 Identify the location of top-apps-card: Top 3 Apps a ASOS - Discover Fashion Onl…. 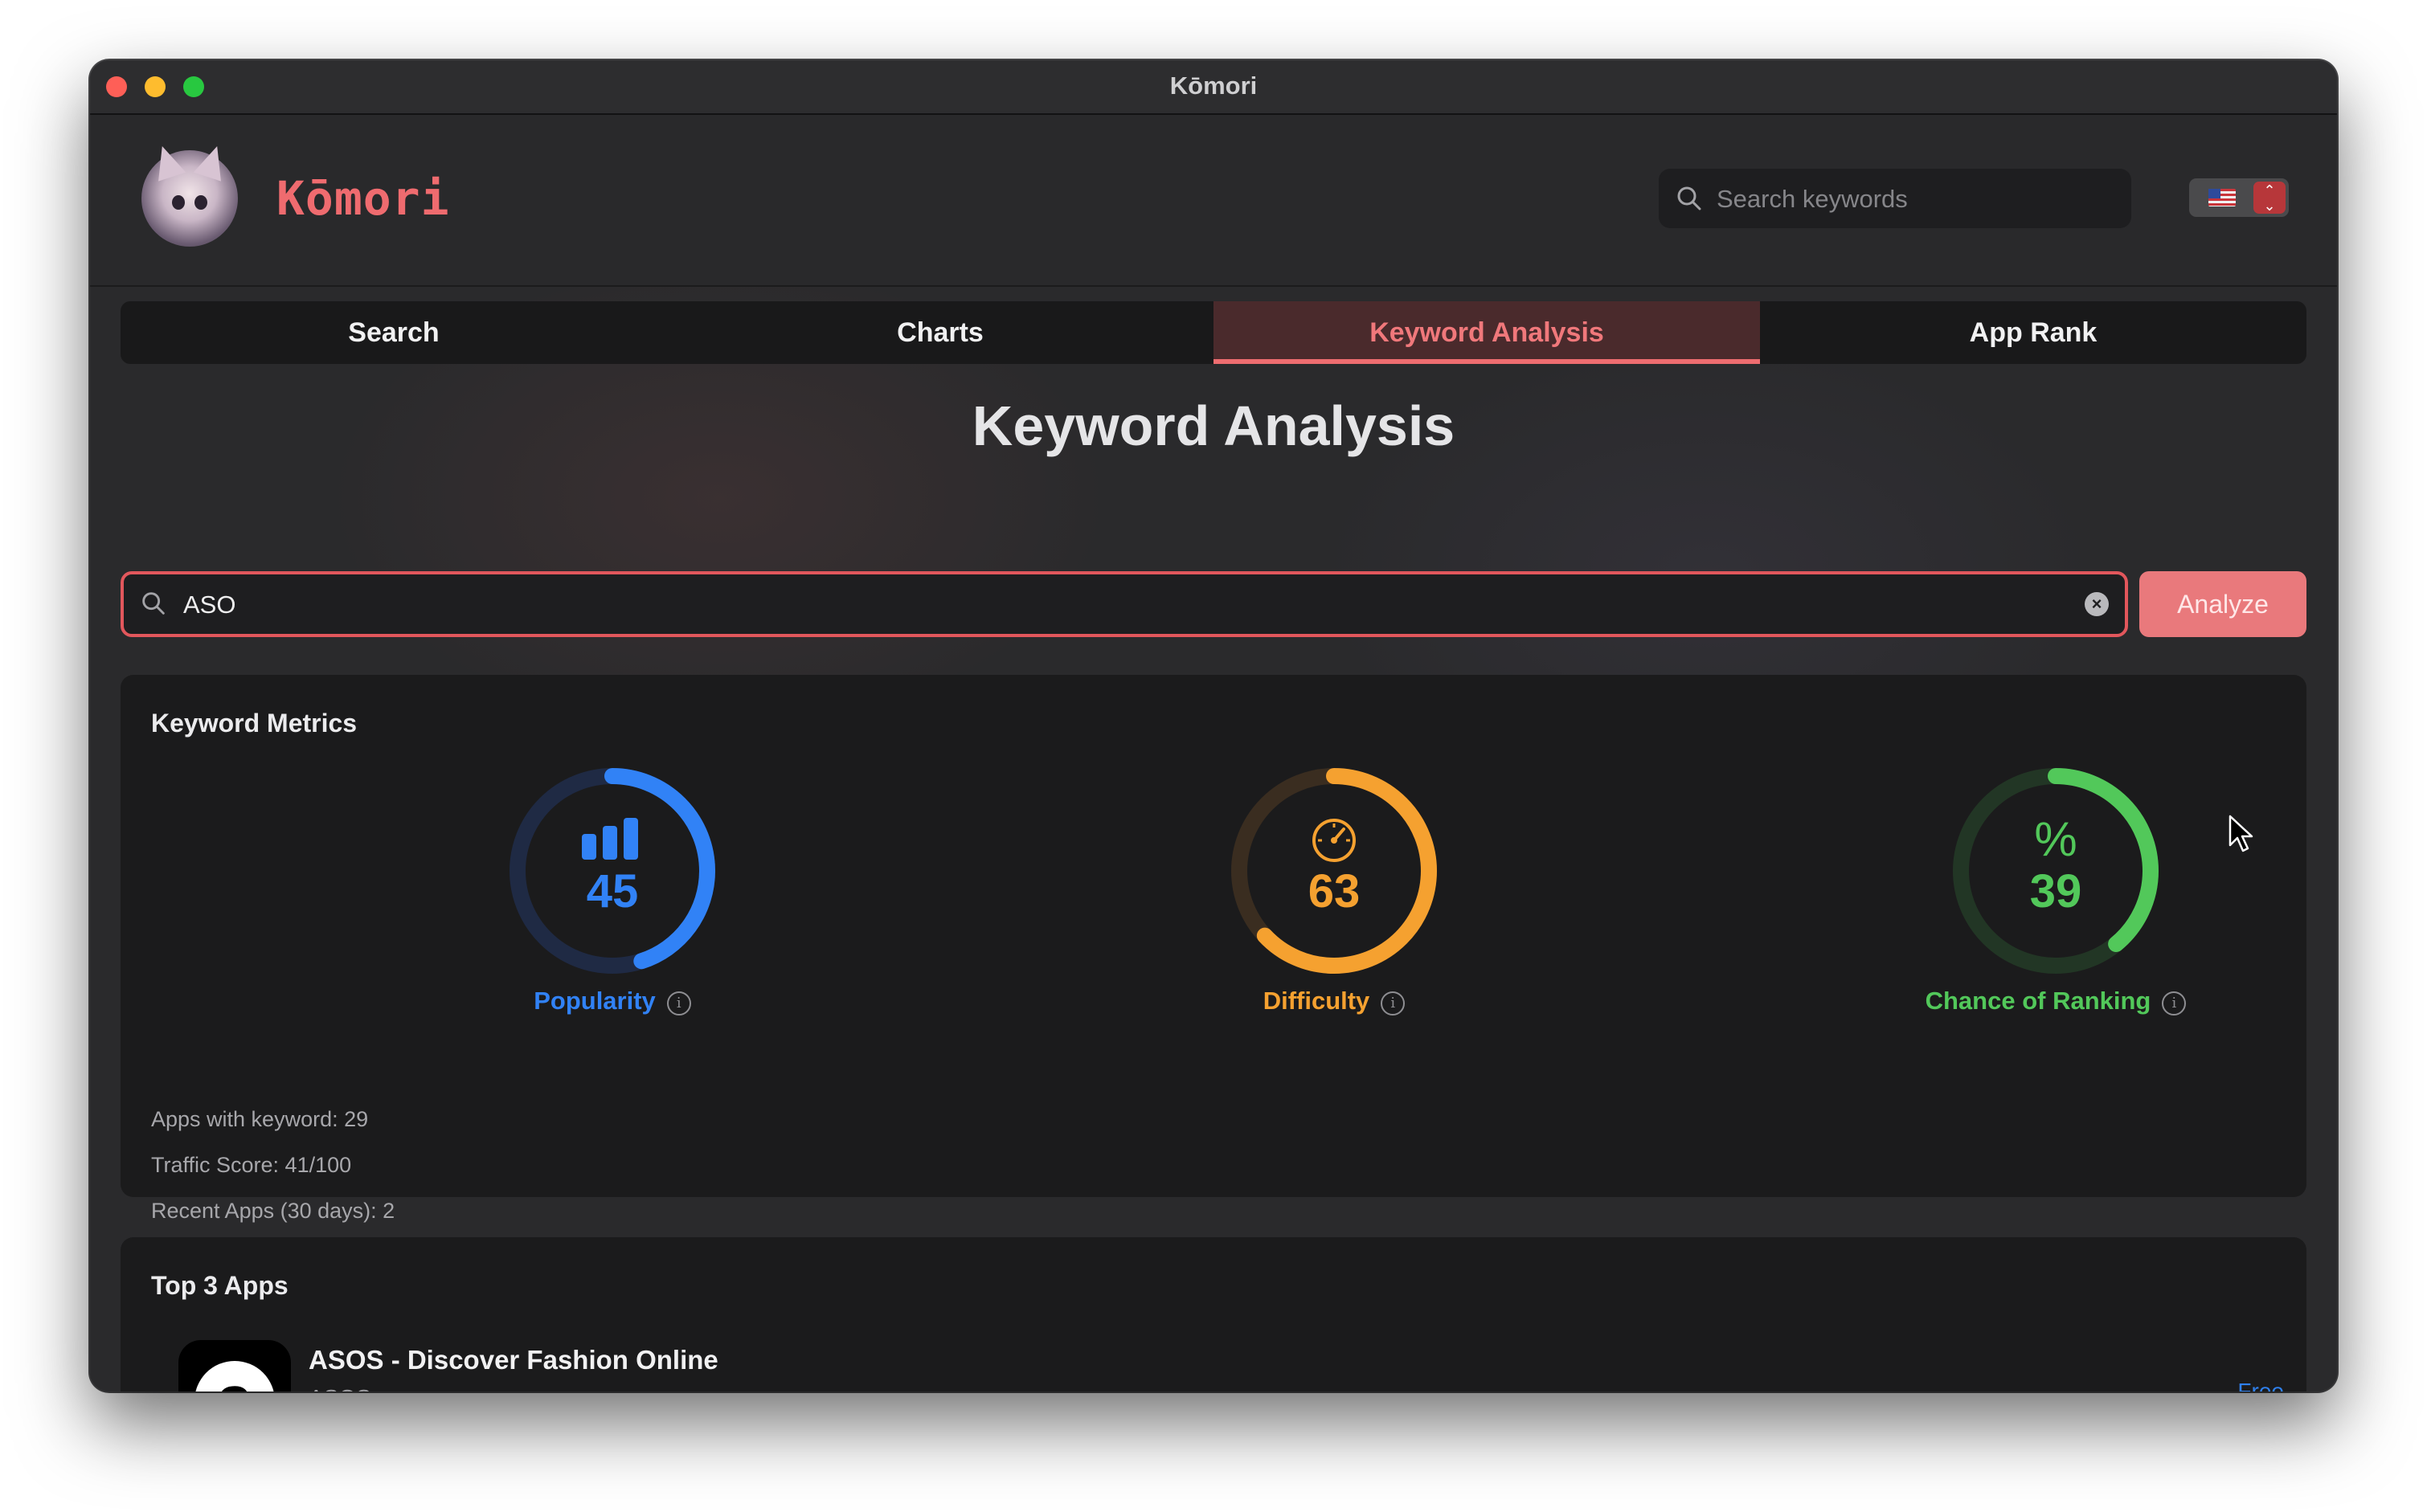
(1213, 1314).